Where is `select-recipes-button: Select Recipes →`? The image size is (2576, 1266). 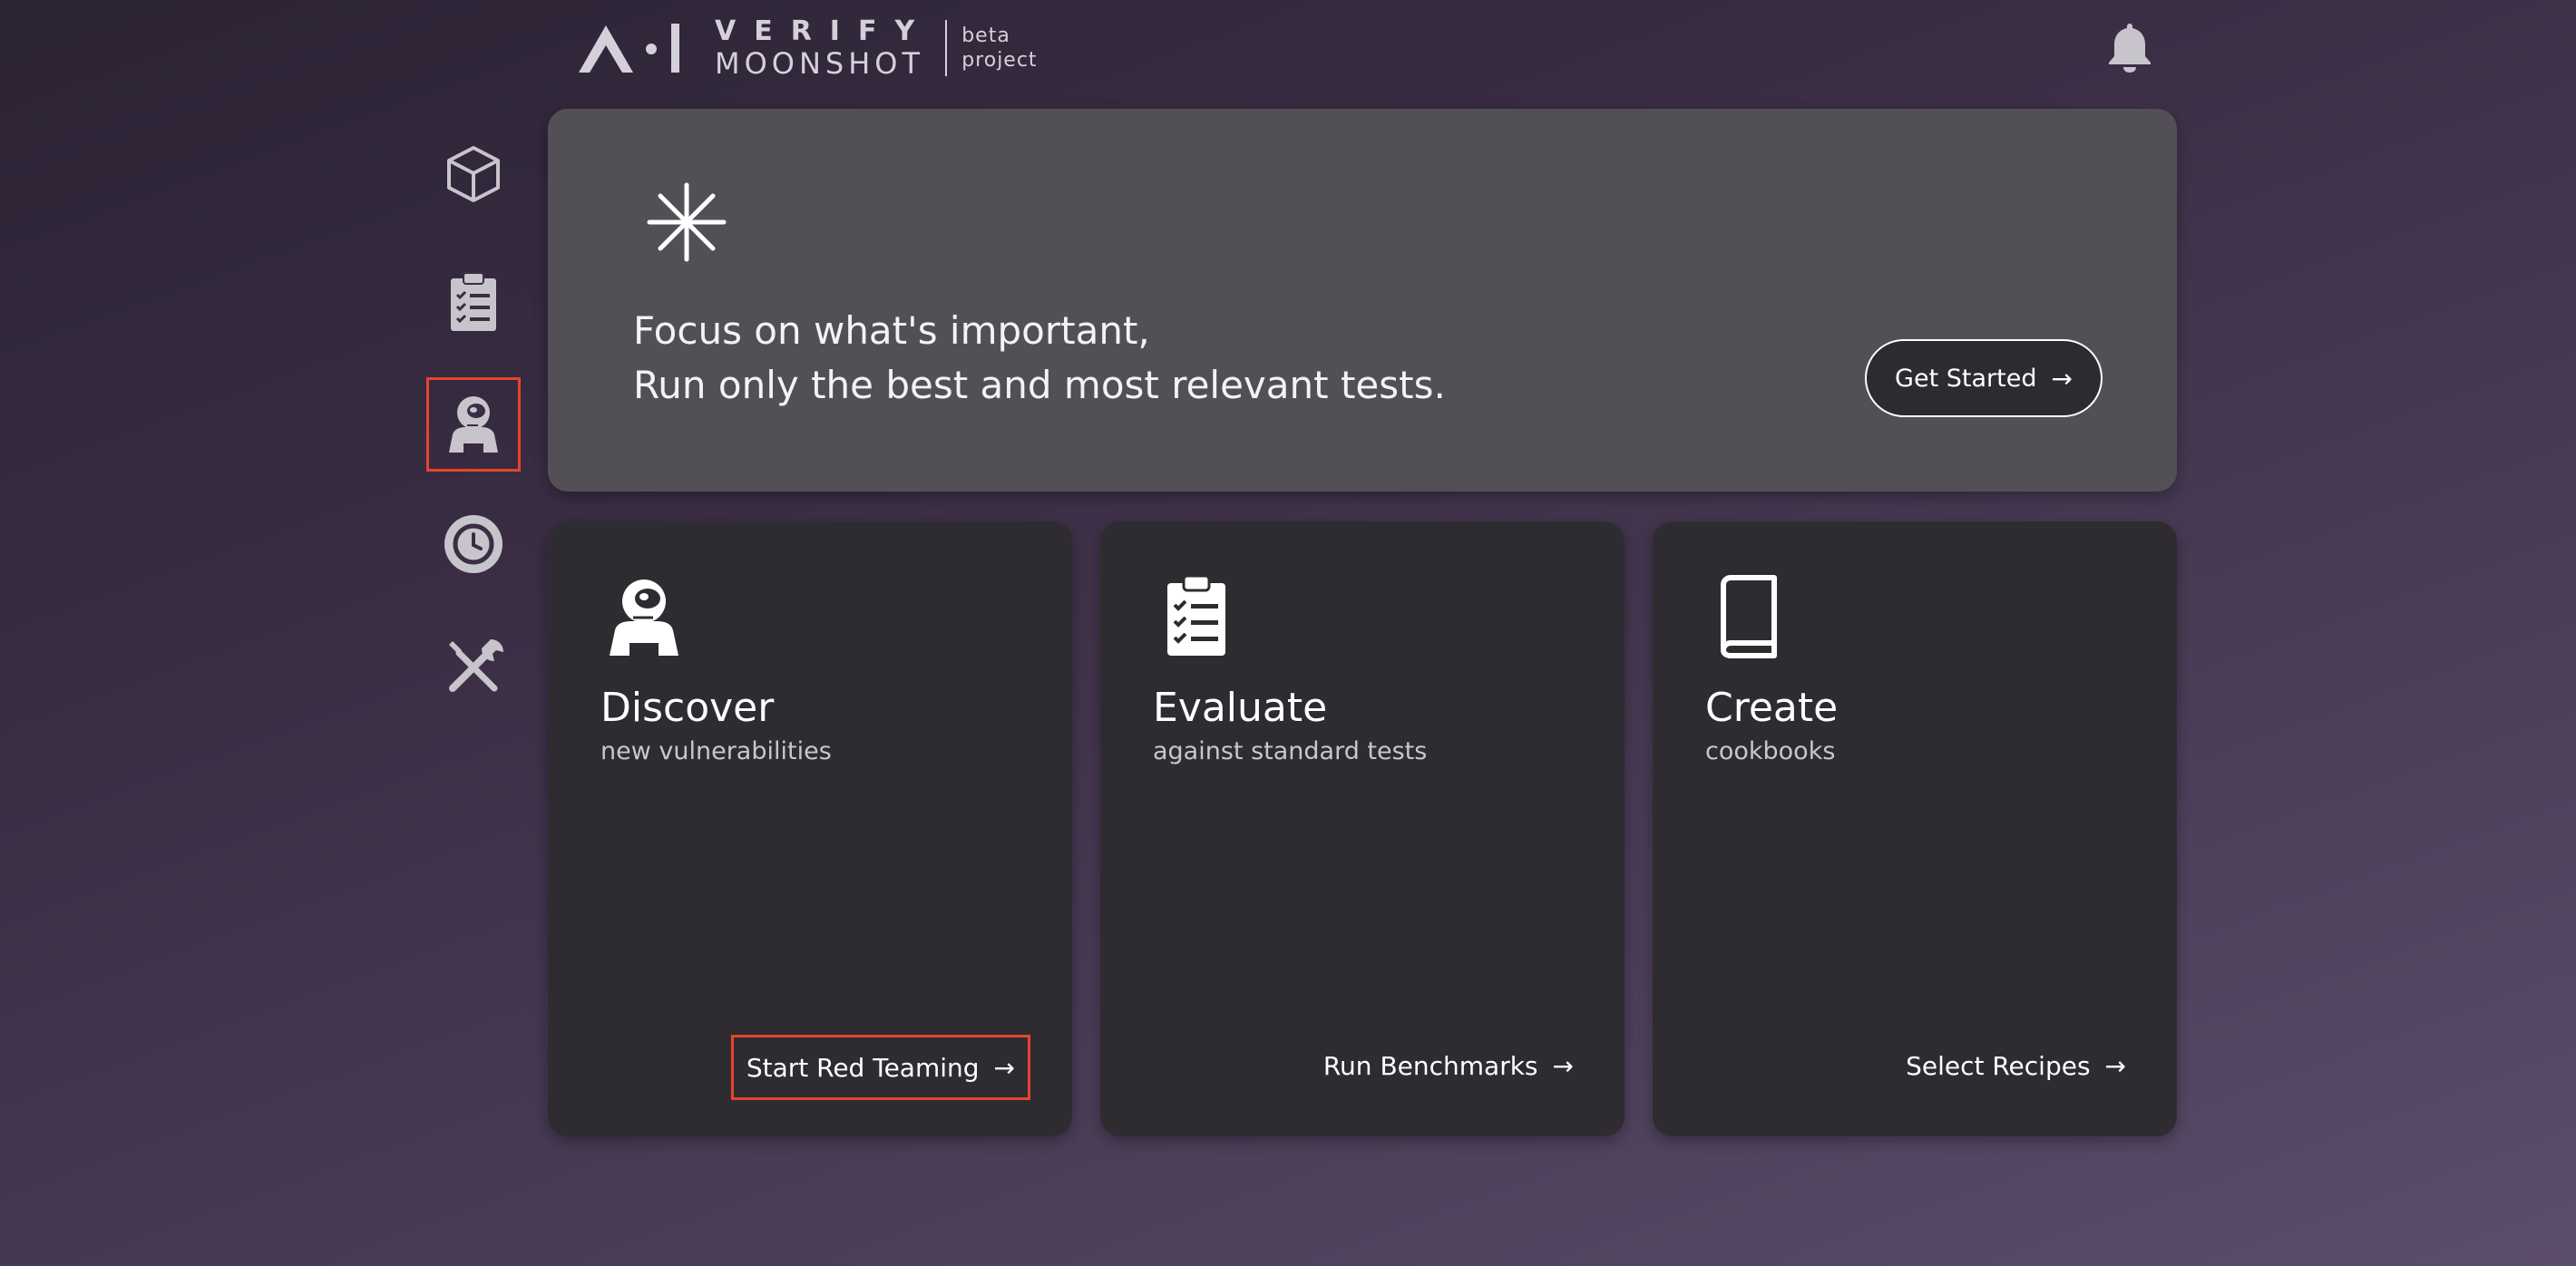 select-recipes-button: Select Recipes → is located at coordinates (2016, 1065).